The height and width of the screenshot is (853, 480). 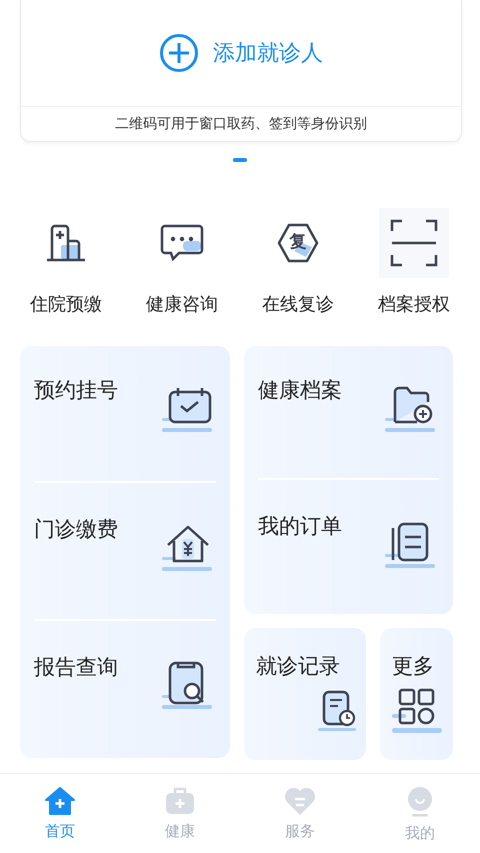 I want to click on quick-action: 复 在线复诊, so click(x=298, y=262).